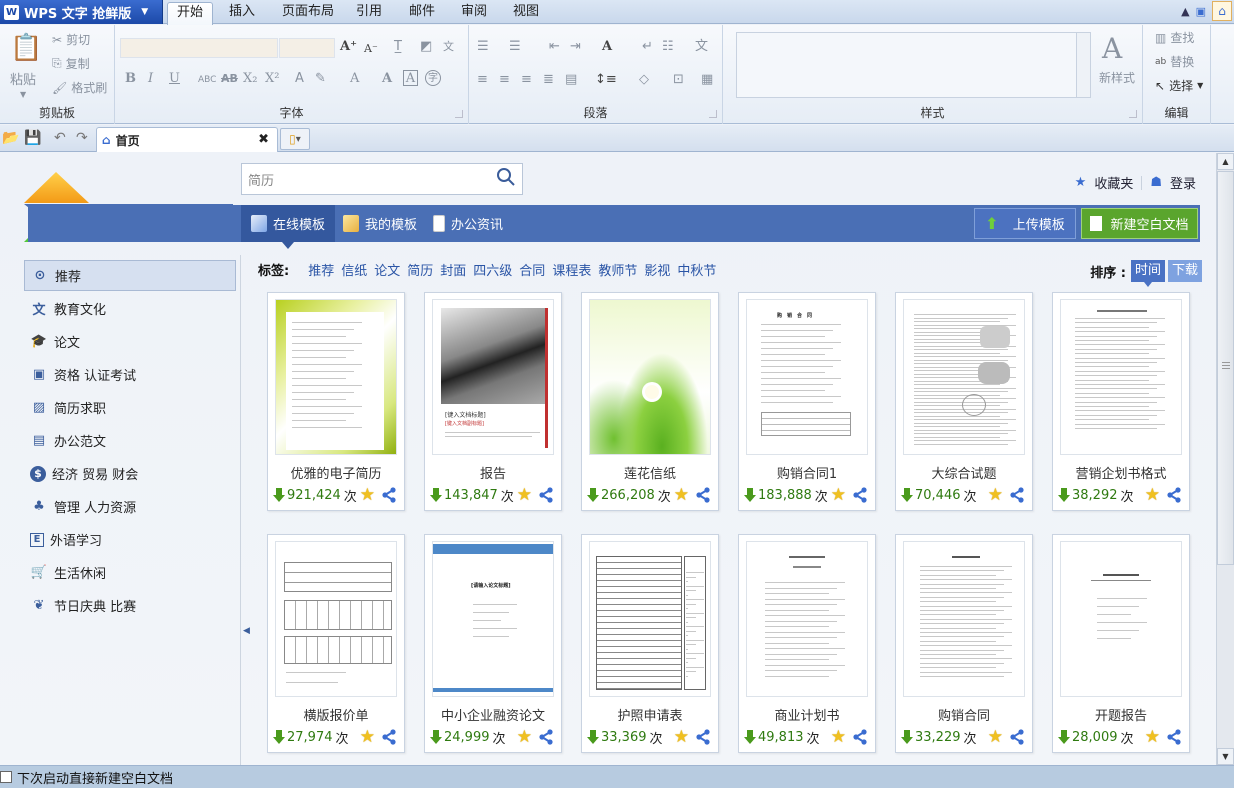  What do you see at coordinates (130, 572) in the screenshot?
I see `sidebar-item-lifestyle: 🛒 生活休闲` at bounding box center [130, 572].